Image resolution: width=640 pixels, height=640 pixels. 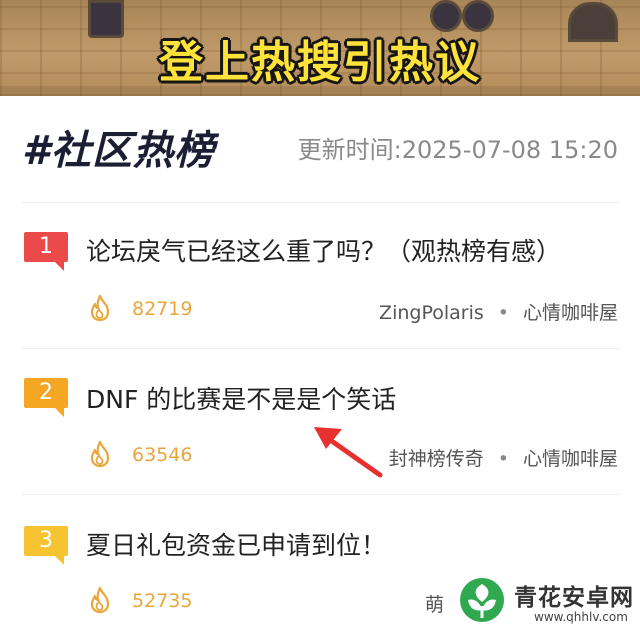 What do you see at coordinates (482, 600) in the screenshot?
I see `watermark-logo-icon` at bounding box center [482, 600].